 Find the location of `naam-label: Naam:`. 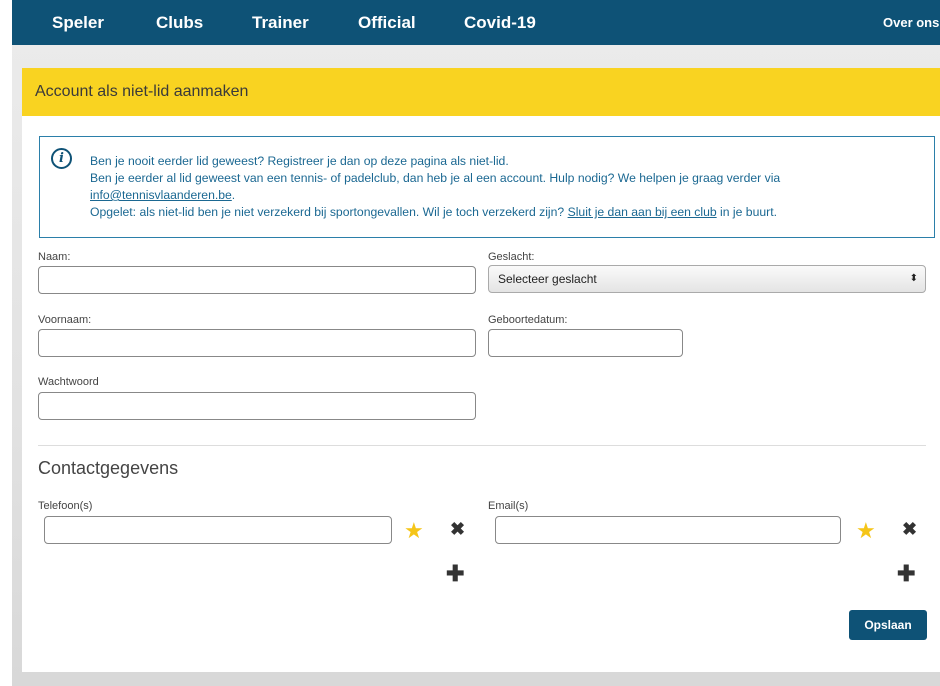

naam-label: Naam: is located at coordinates (54, 257).